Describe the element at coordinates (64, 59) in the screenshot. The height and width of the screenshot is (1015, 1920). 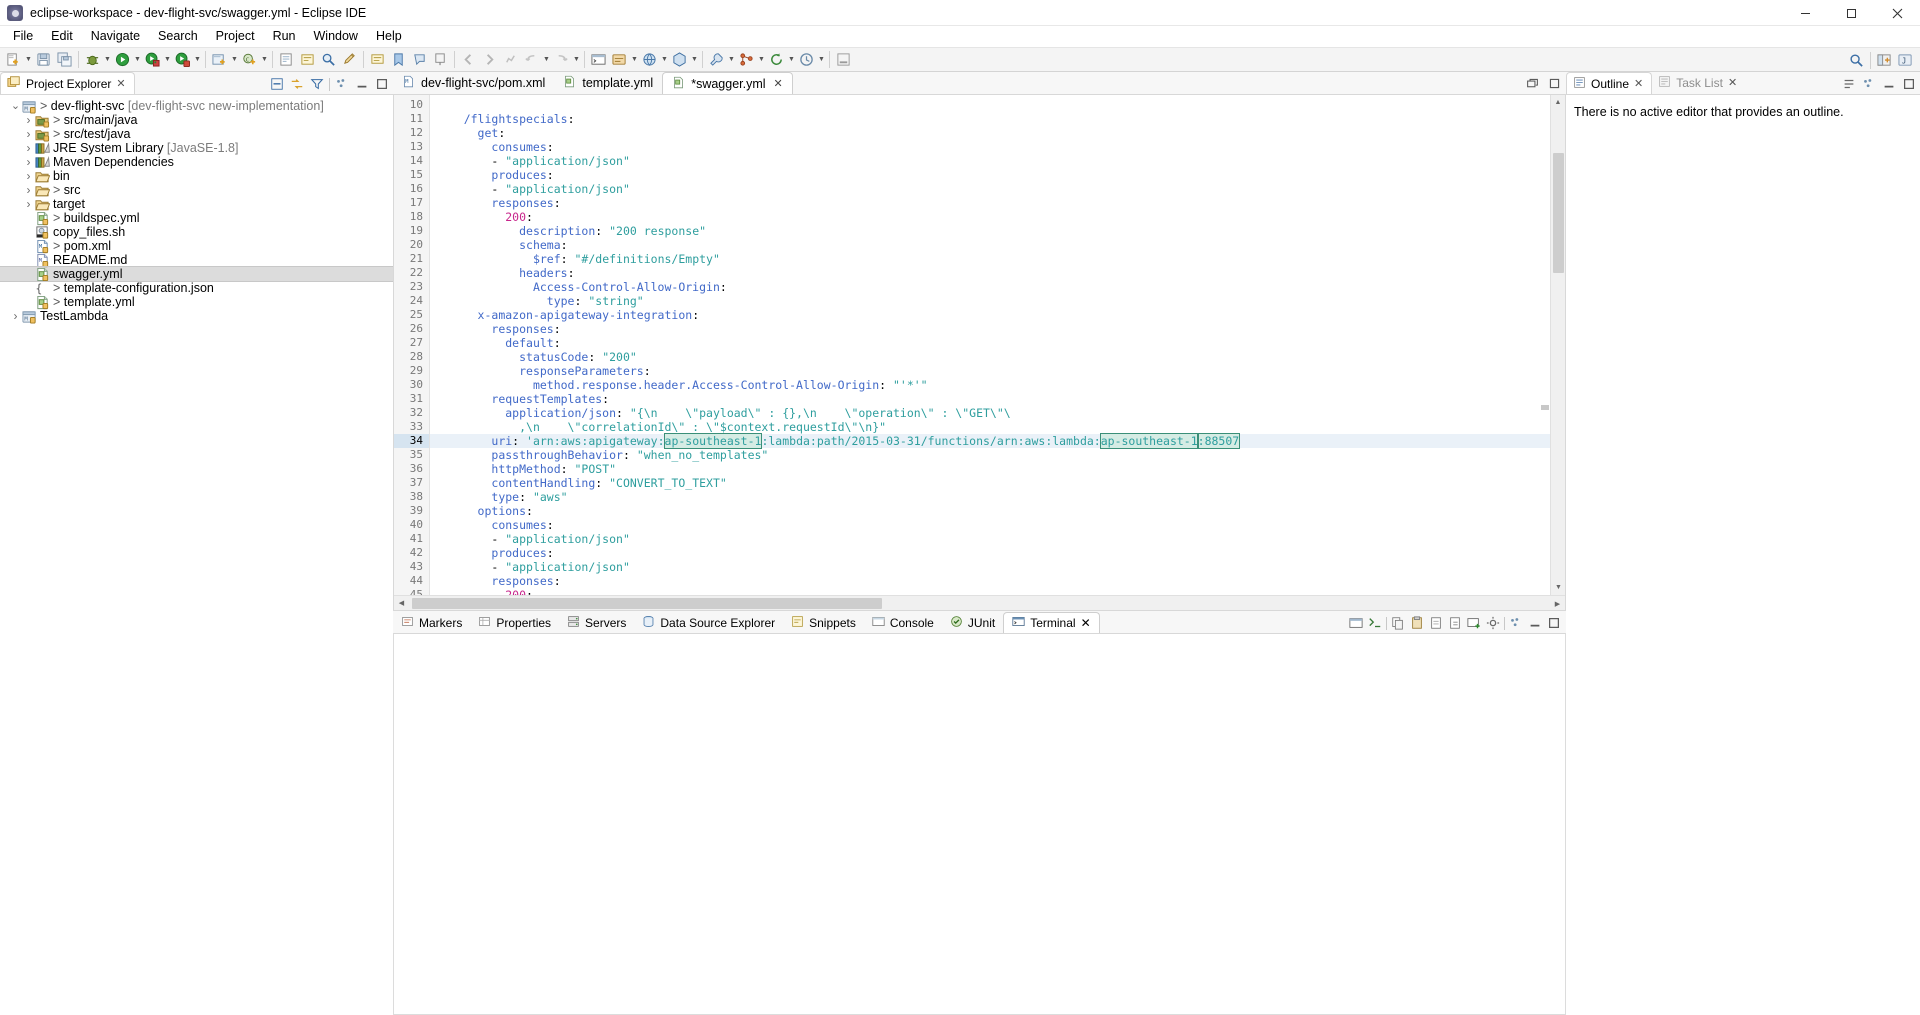
I see `save-all-icon` at that location.